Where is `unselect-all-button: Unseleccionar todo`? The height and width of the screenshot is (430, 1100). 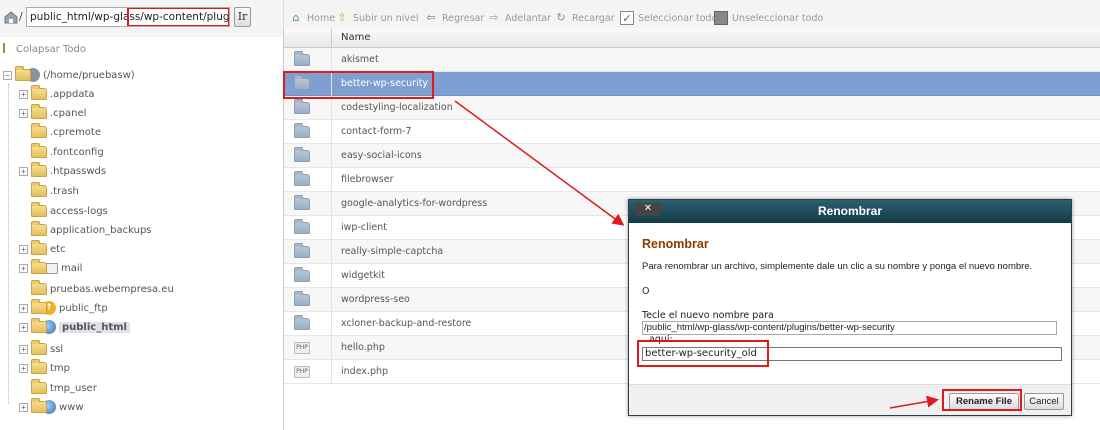 unselect-all-button: Unseleccionar todo is located at coordinates (768, 18).